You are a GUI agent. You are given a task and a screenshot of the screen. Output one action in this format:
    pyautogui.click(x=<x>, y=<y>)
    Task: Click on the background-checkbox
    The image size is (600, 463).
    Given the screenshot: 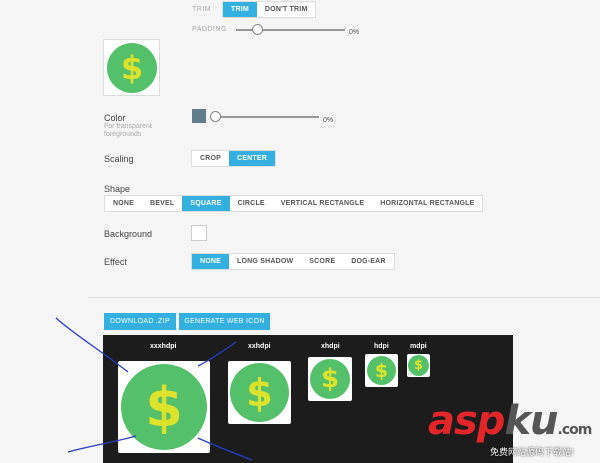 What is the action you would take?
    pyautogui.click(x=199, y=233)
    